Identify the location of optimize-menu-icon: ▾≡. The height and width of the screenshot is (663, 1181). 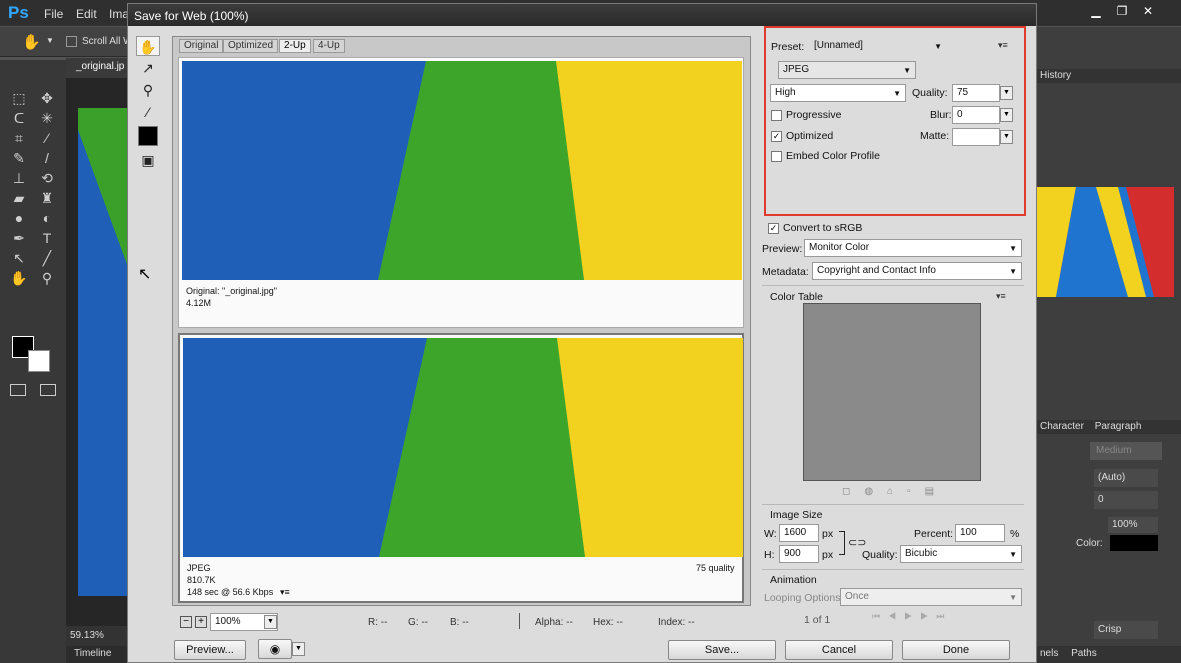
(1003, 45).